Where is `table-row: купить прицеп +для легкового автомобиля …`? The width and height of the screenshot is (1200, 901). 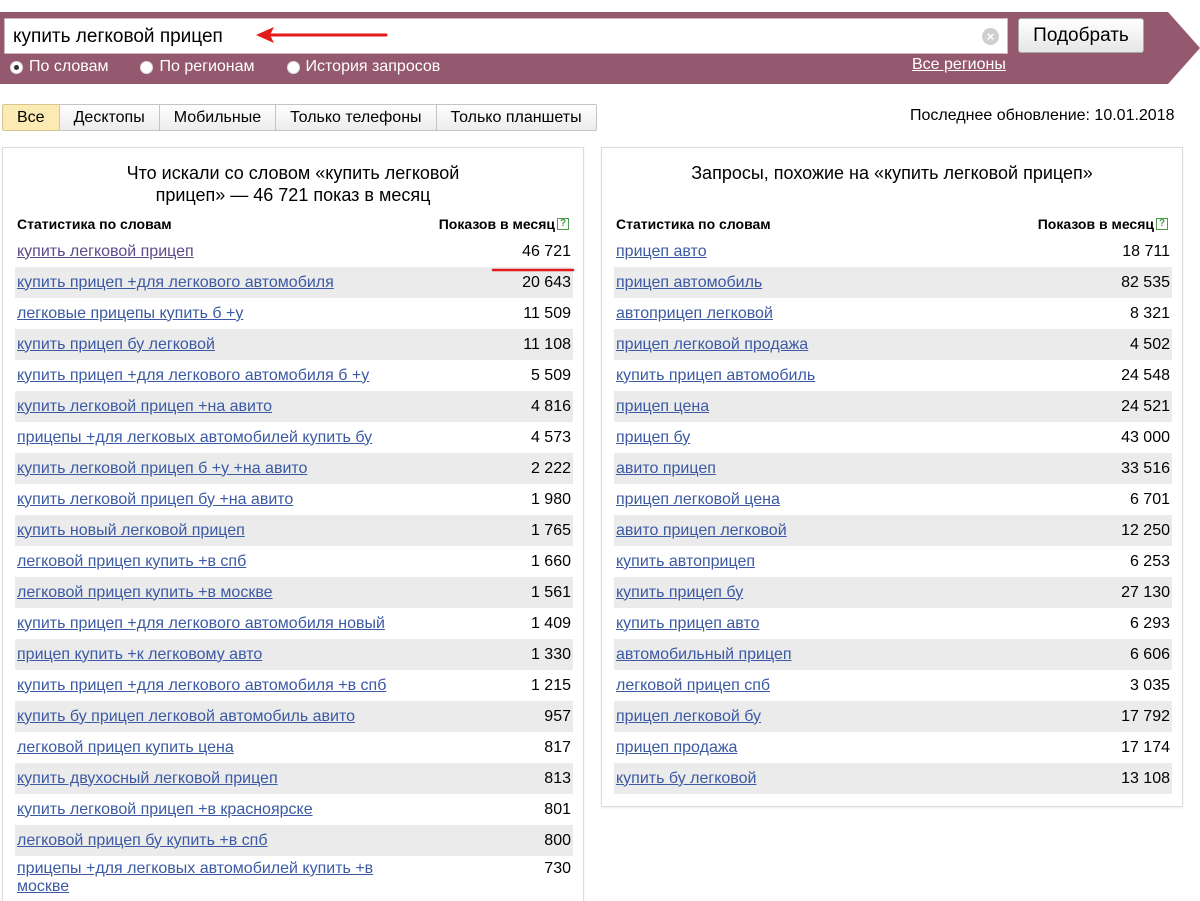
table-row: купить прицеп +для легкового автомобиля … is located at coordinates (294, 685).